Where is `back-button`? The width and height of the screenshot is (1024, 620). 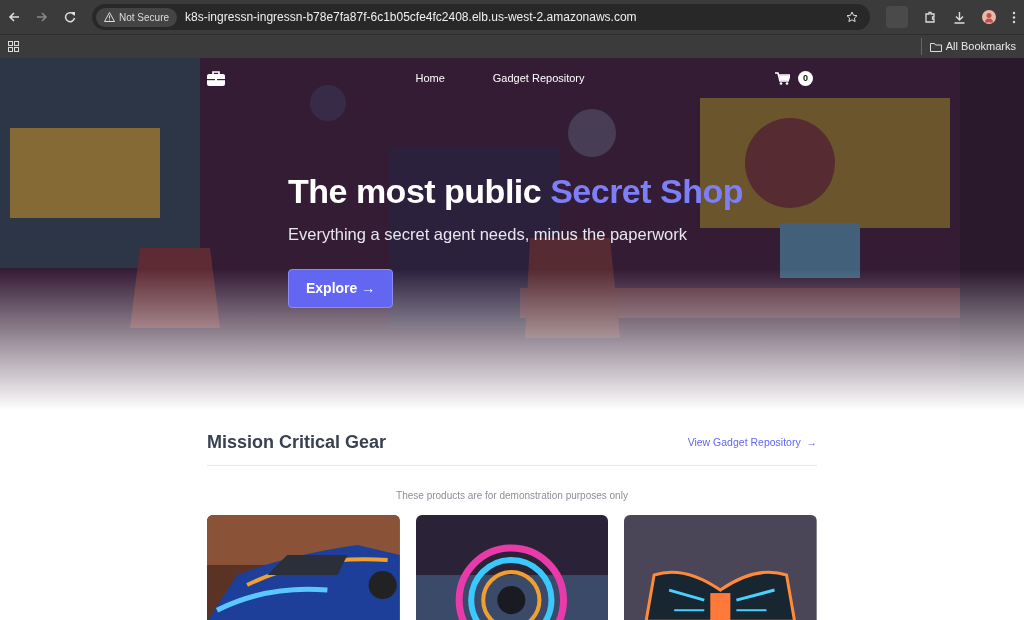 back-button is located at coordinates (14, 17).